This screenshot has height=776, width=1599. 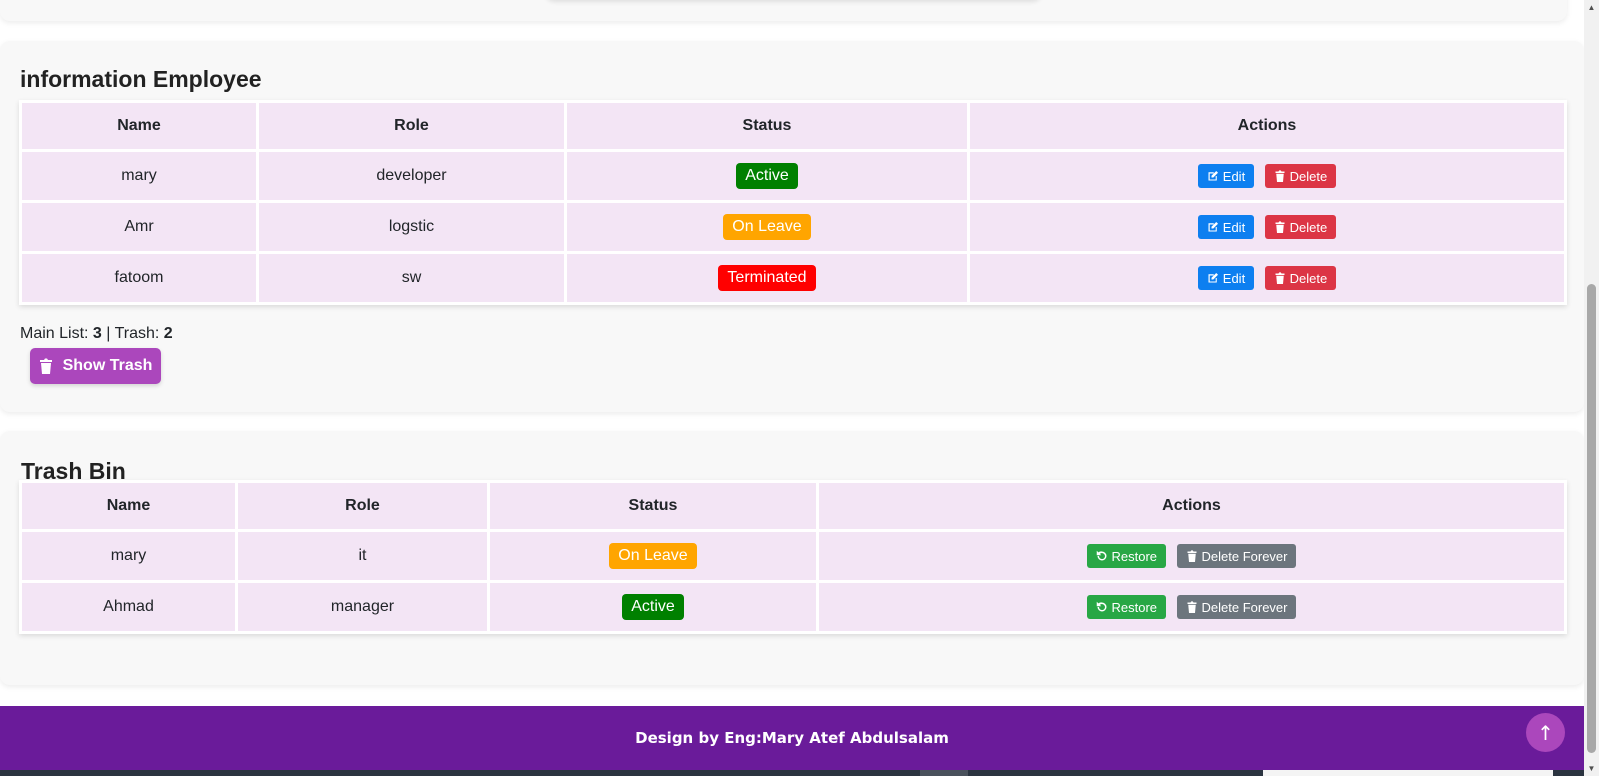 What do you see at coordinates (362, 556) in the screenshot?
I see `trash-role: it` at bounding box center [362, 556].